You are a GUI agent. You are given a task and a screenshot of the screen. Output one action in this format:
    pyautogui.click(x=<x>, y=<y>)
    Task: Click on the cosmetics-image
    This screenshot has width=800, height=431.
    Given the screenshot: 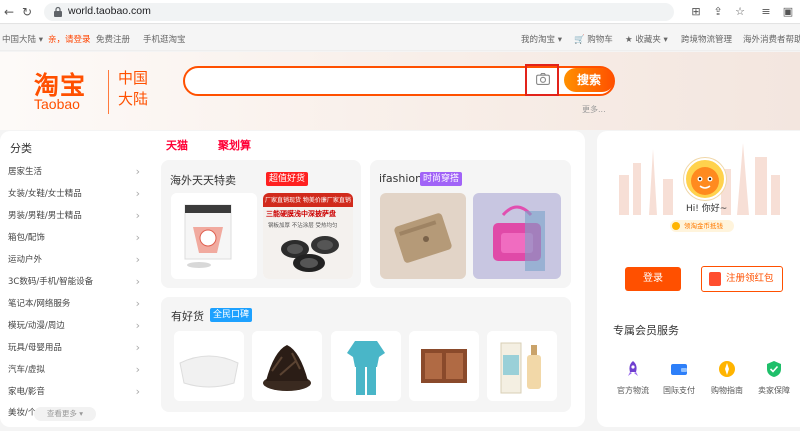 What is the action you would take?
    pyautogui.click(x=522, y=366)
    